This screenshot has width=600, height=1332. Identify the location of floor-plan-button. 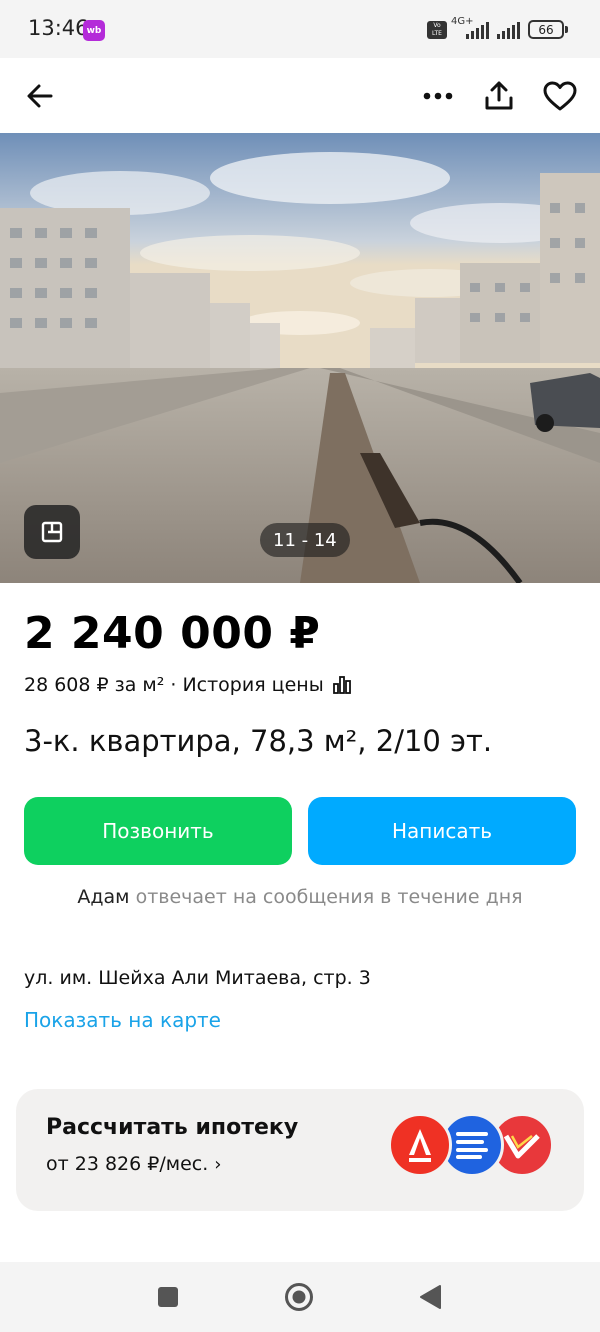
(52, 532).